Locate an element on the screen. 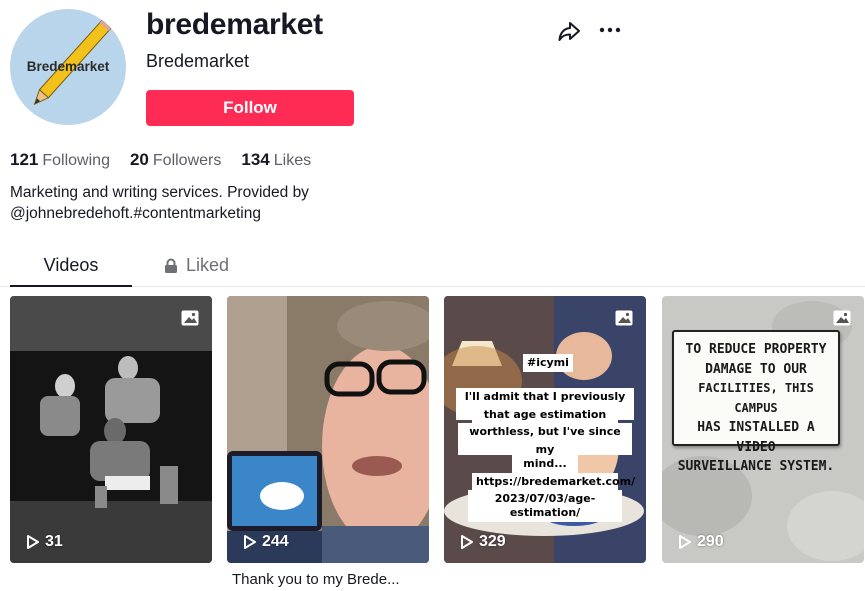 This screenshot has width=865, height=591. share-icon is located at coordinates (569, 31).